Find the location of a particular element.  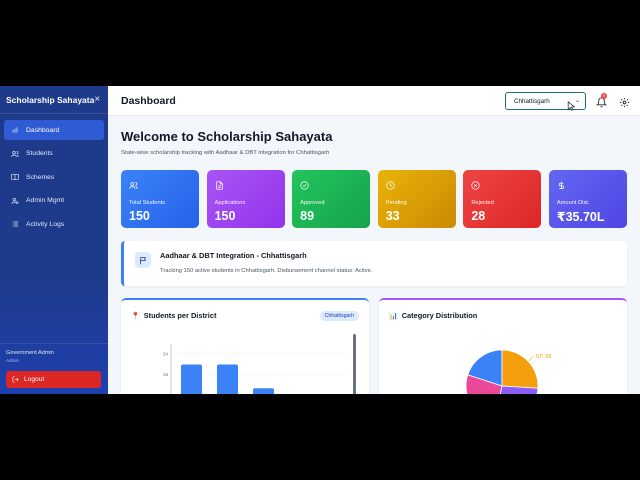

district-bar-chart: 1824 is located at coordinates (259, 364).